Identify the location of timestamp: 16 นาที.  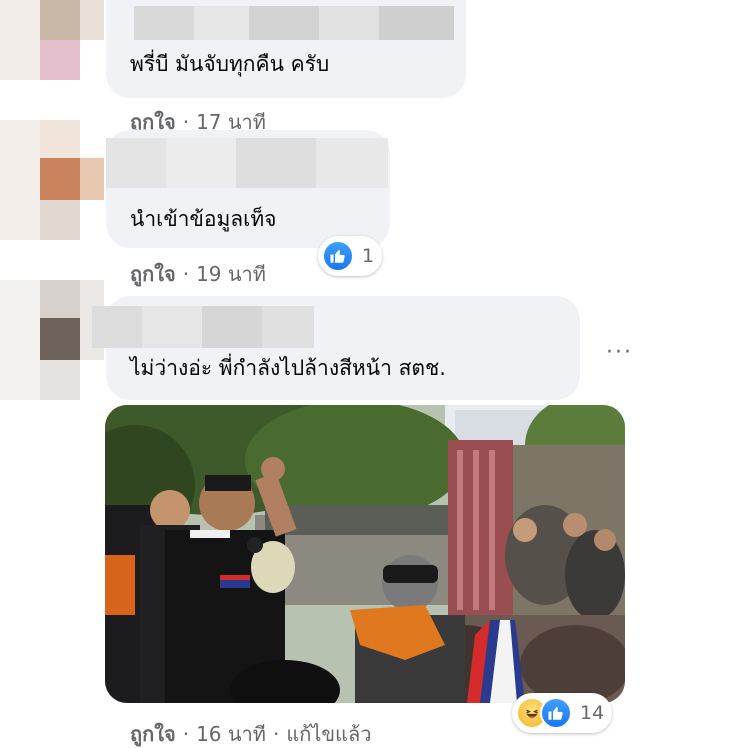
(231, 733).